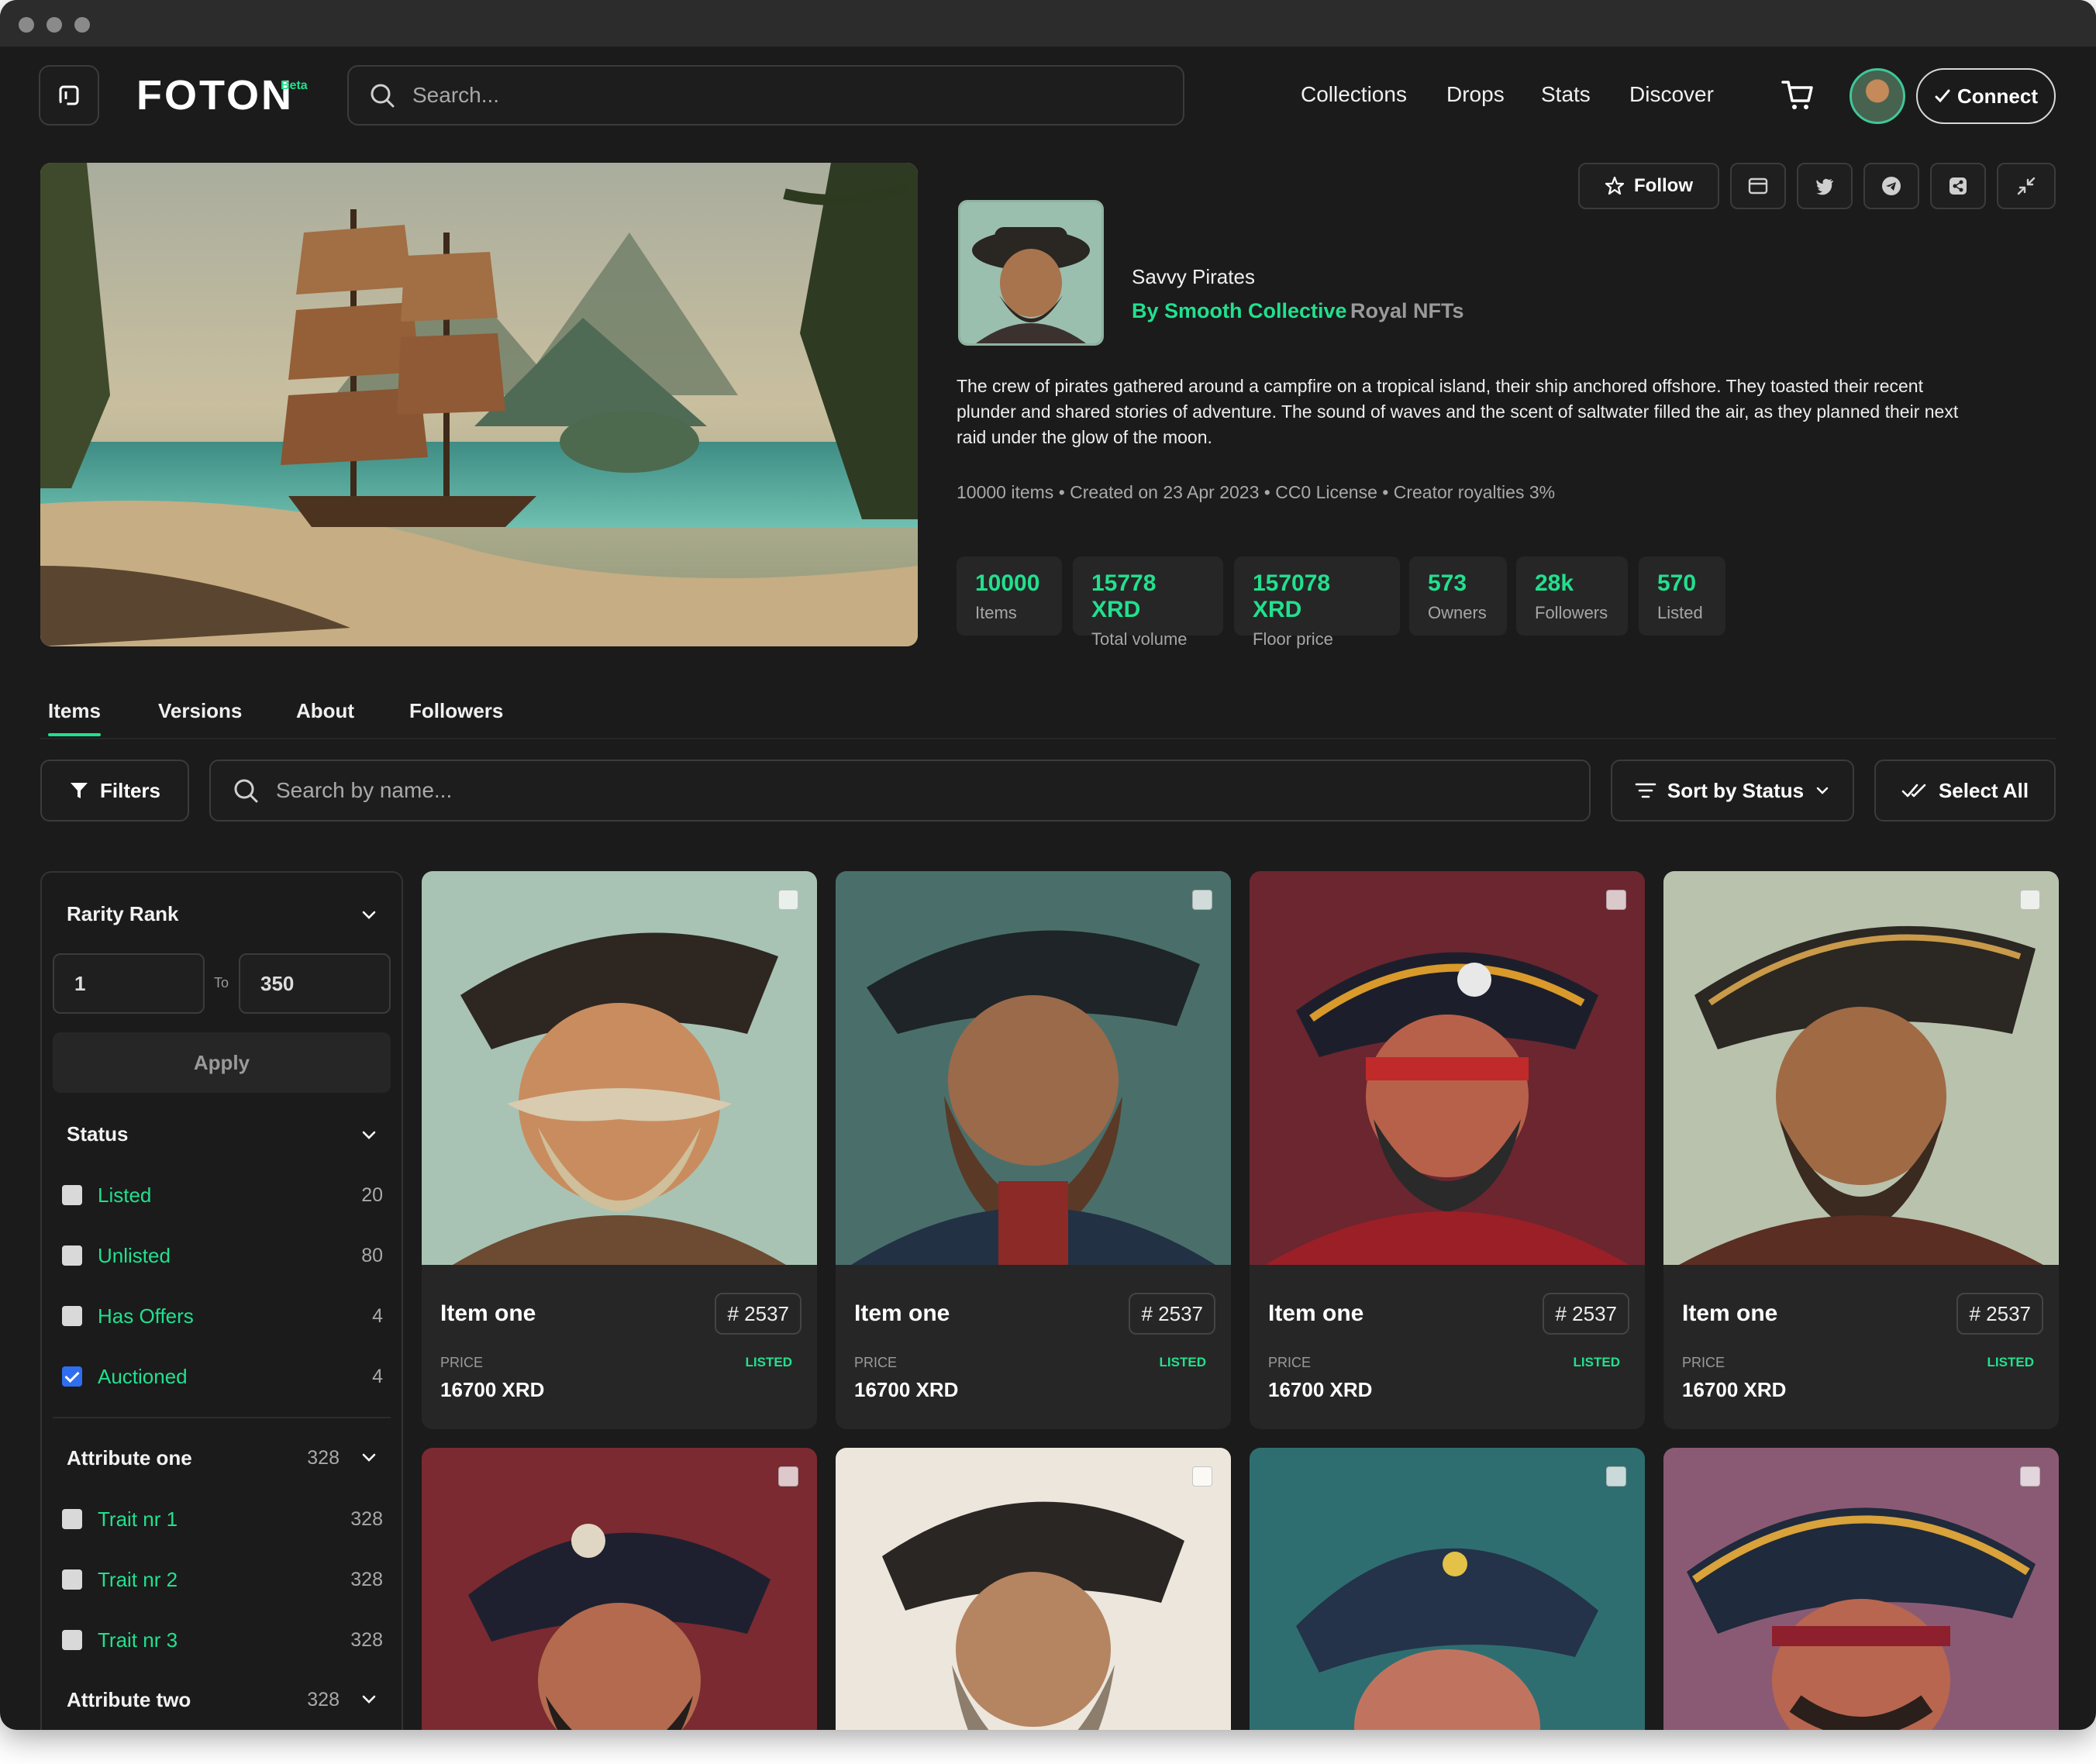 The height and width of the screenshot is (1764, 2096). Describe the element at coordinates (138, 1519) in the screenshot. I see `option-label: Trait nr 1` at that location.